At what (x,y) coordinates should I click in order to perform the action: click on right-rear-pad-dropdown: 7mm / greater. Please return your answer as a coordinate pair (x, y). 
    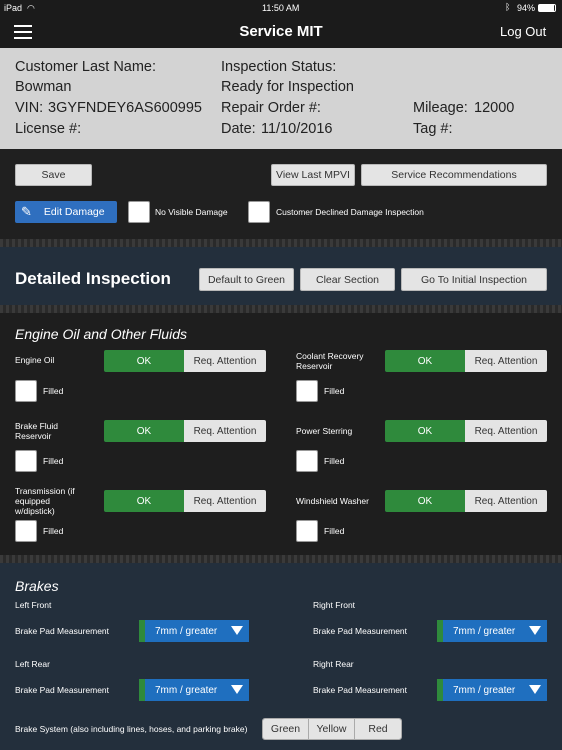
    Looking at the image, I should click on (492, 690).